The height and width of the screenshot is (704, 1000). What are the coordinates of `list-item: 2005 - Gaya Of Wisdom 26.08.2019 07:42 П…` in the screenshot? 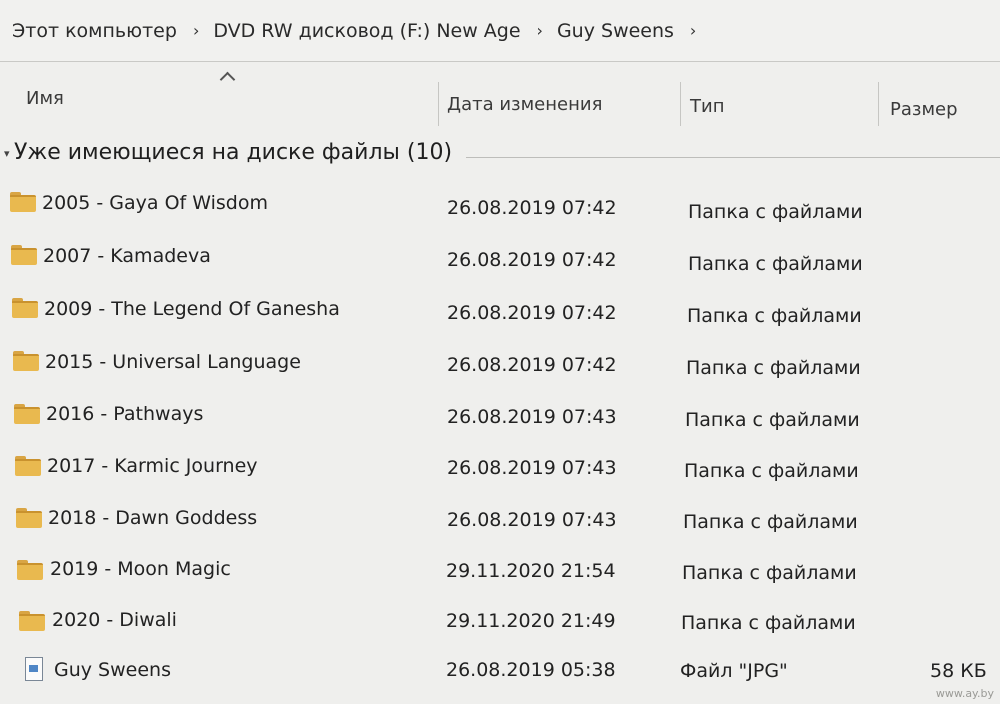 It's located at (500, 204).